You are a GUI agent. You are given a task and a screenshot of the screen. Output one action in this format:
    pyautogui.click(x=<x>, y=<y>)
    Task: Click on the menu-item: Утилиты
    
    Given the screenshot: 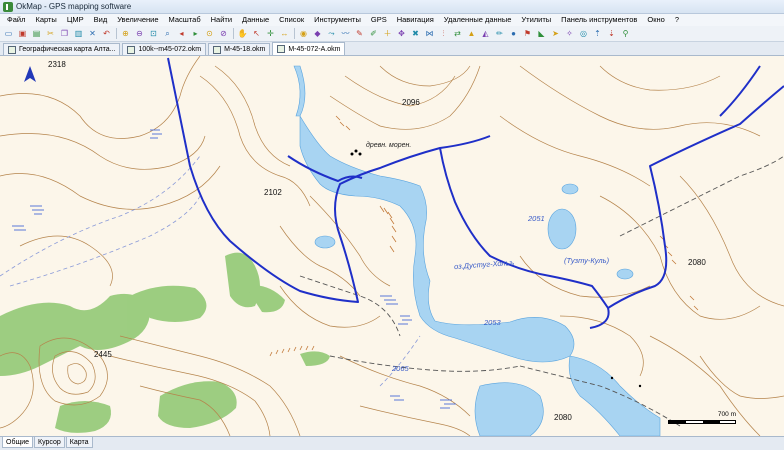 What is the action you would take?
    pyautogui.click(x=536, y=20)
    